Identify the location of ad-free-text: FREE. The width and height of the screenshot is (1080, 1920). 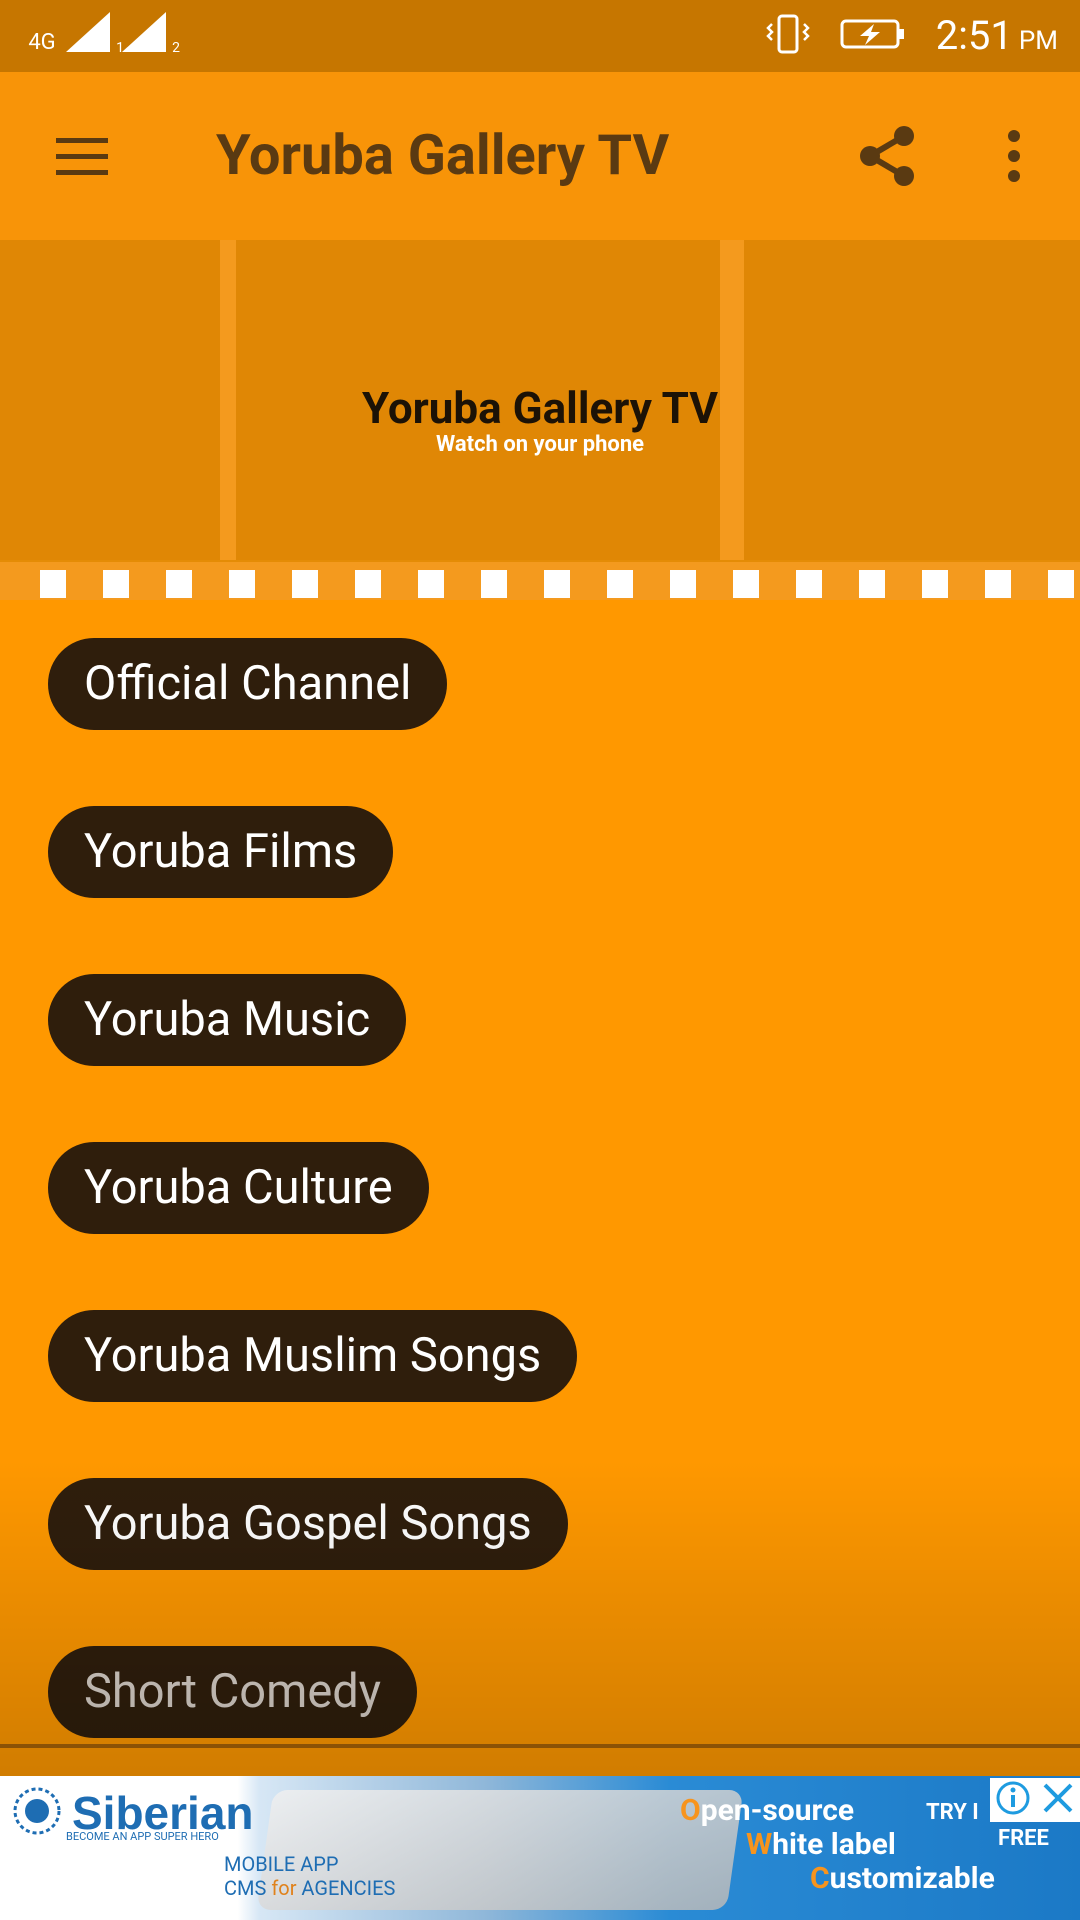
(1023, 1838).